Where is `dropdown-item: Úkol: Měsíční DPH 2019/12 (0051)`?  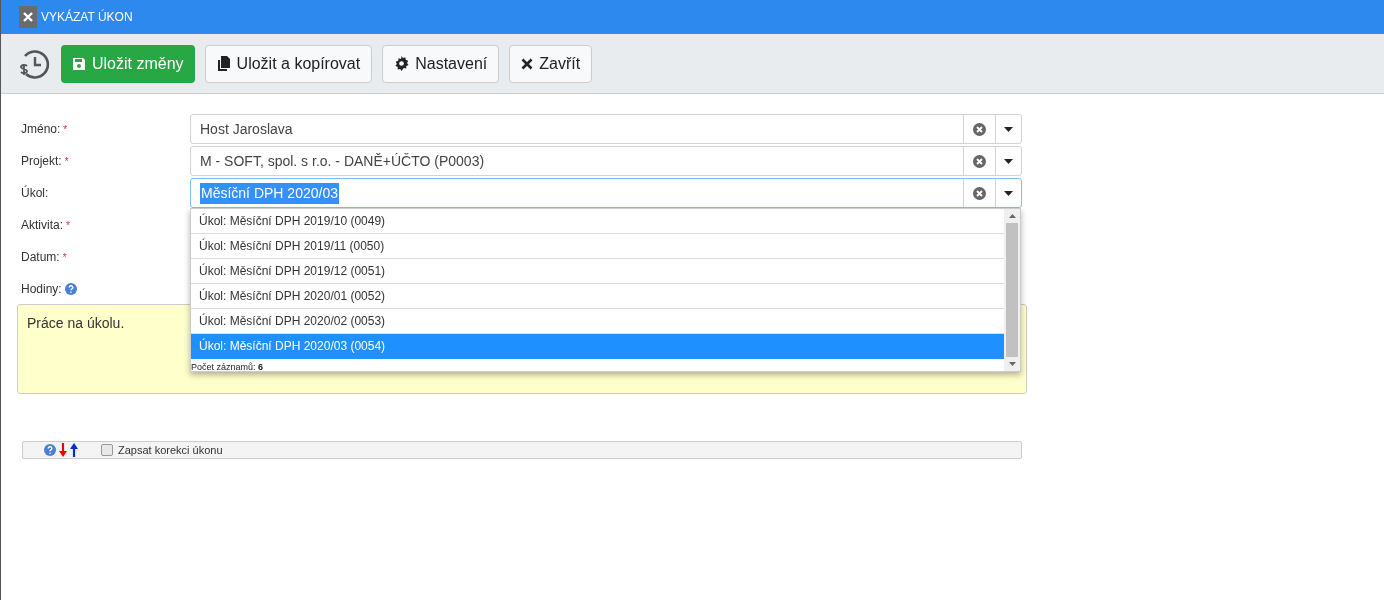
dropdown-item: Úkol: Měsíční DPH 2019/12 (0051) is located at coordinates (597, 271).